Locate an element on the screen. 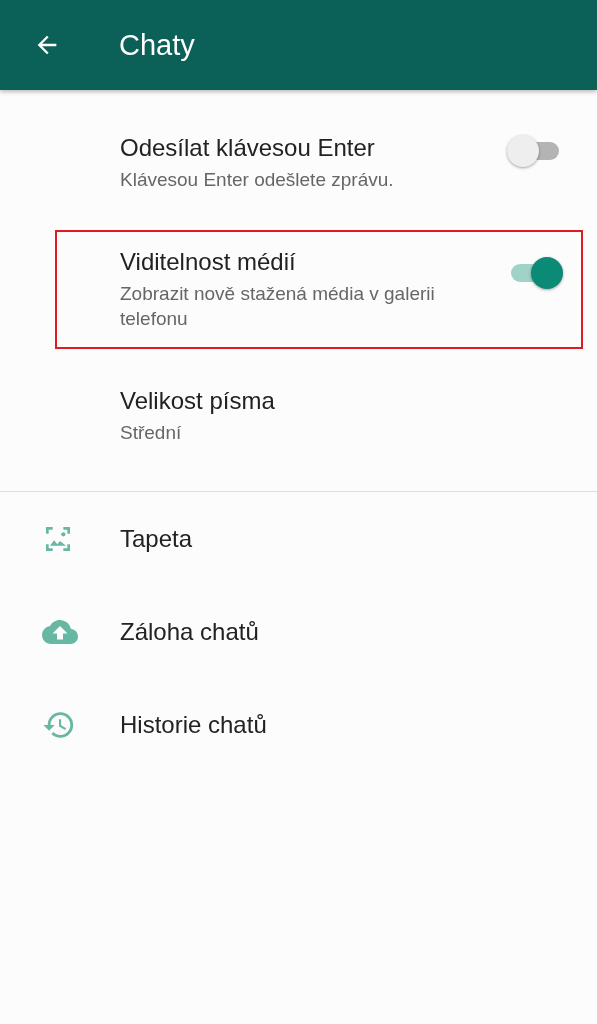  menu-label: Záloha chatů is located at coordinates (189, 631).